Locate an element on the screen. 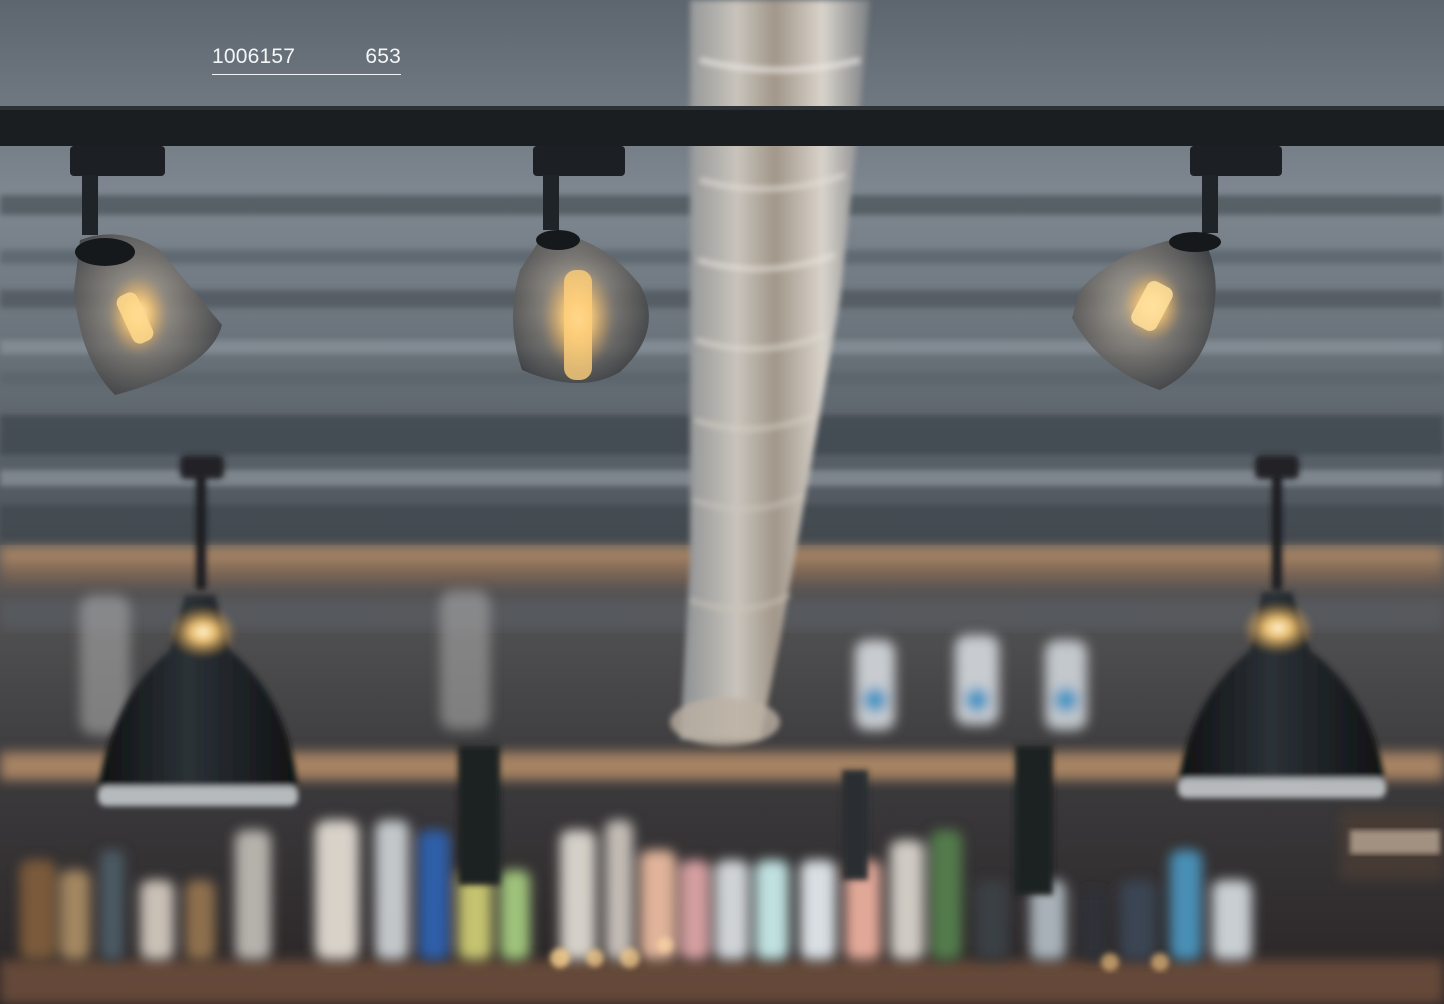 This screenshot has width=1444, height=1004. track-rail is located at coordinates (722, 126).